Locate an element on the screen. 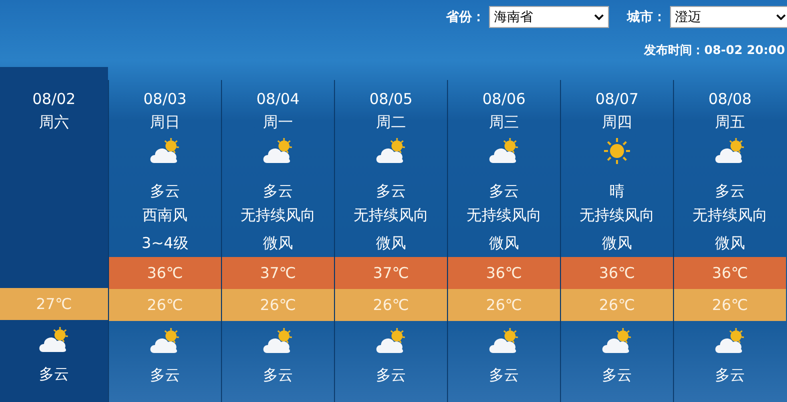  weekday: 周日 is located at coordinates (165, 122).